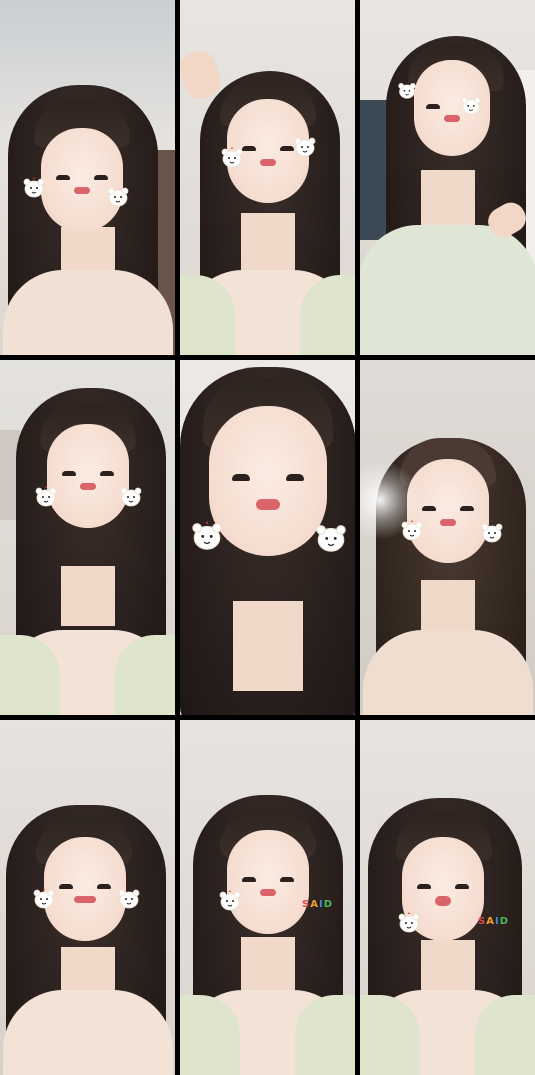 Image resolution: width=535 pixels, height=1075 pixels. What do you see at coordinates (447, 290) in the screenshot?
I see `sweater` at bounding box center [447, 290].